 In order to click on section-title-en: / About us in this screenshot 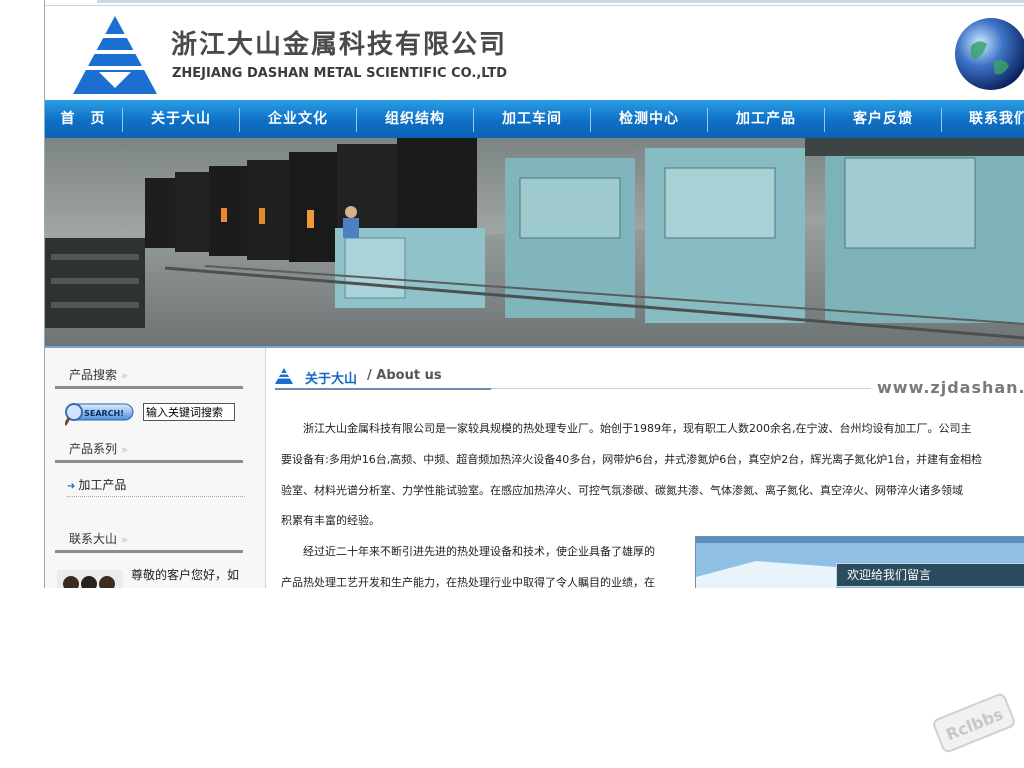, I will do `click(404, 375)`.